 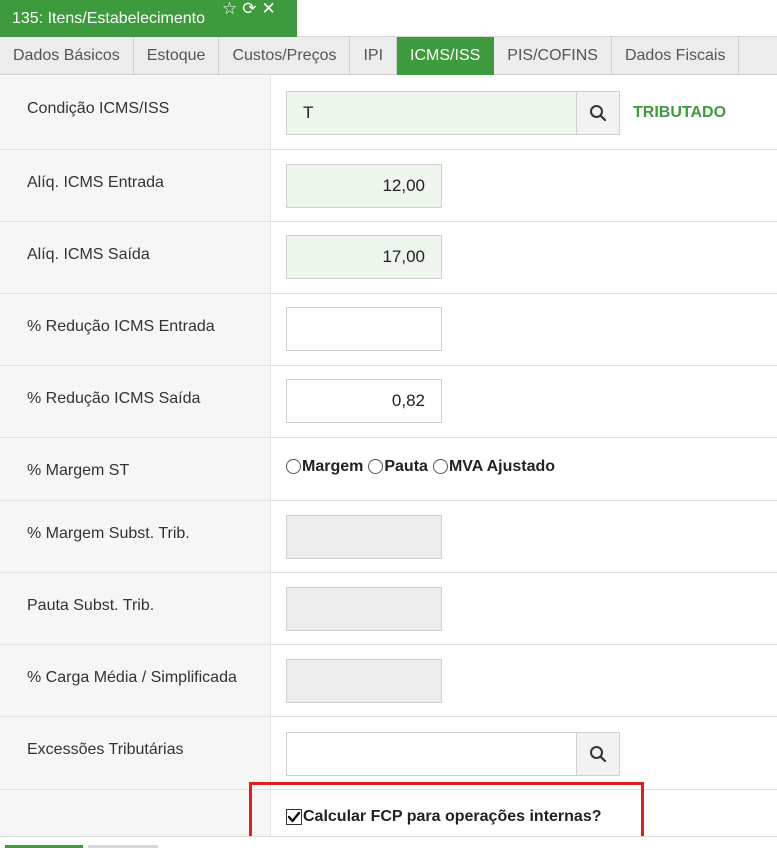 What do you see at coordinates (333, 466) in the screenshot?
I see `radio-margem-label: Margem` at bounding box center [333, 466].